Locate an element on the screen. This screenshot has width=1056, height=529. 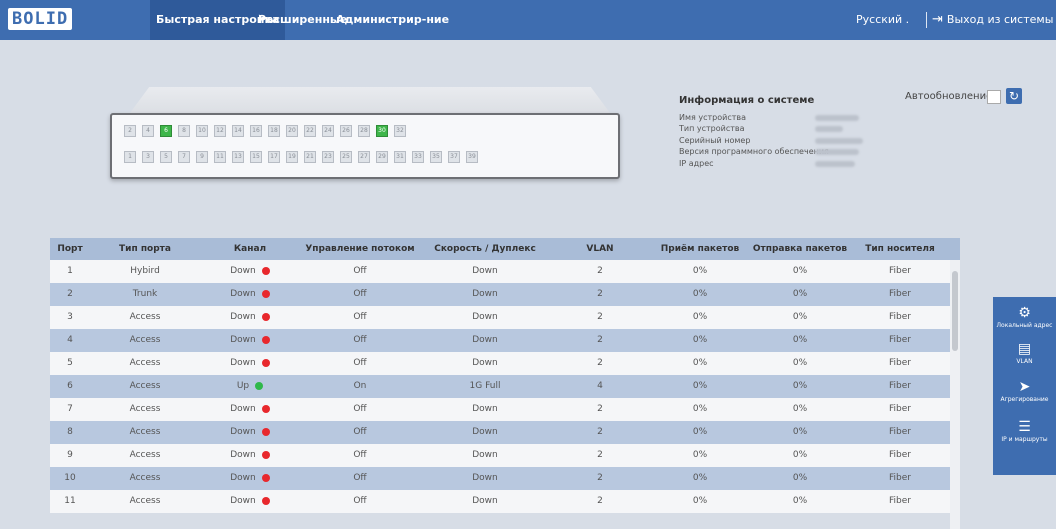
gear-icon: ⚙ is located at coordinates (1024, 313).